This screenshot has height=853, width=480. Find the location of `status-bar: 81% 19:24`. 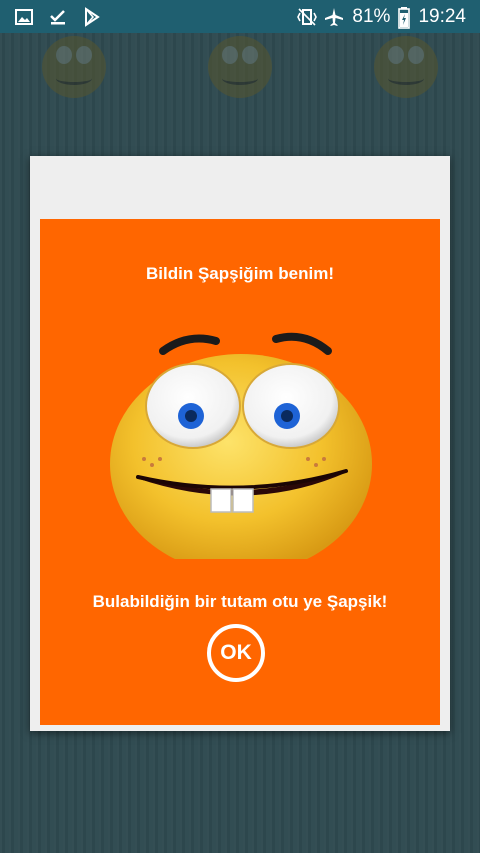

status-bar: 81% 19:24 is located at coordinates (240, 16).